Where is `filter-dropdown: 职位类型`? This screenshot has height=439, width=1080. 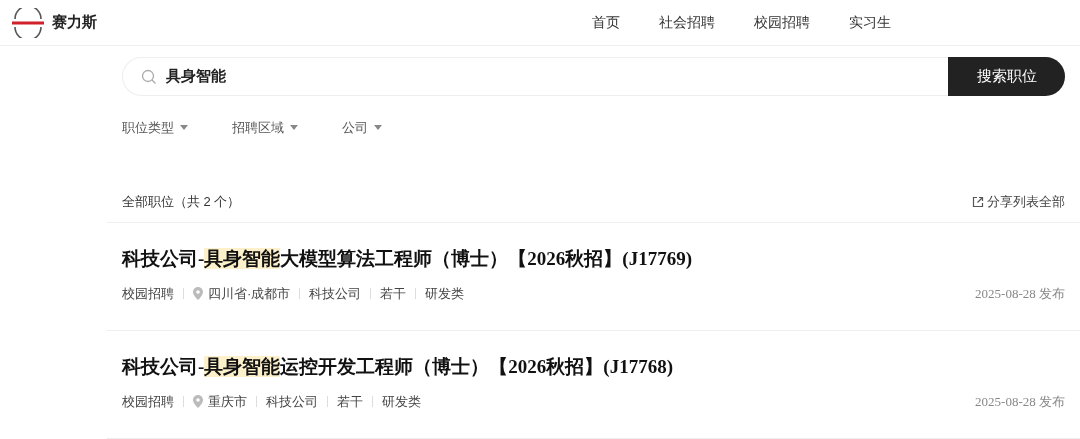
filter-dropdown: 职位类型 is located at coordinates (157, 128).